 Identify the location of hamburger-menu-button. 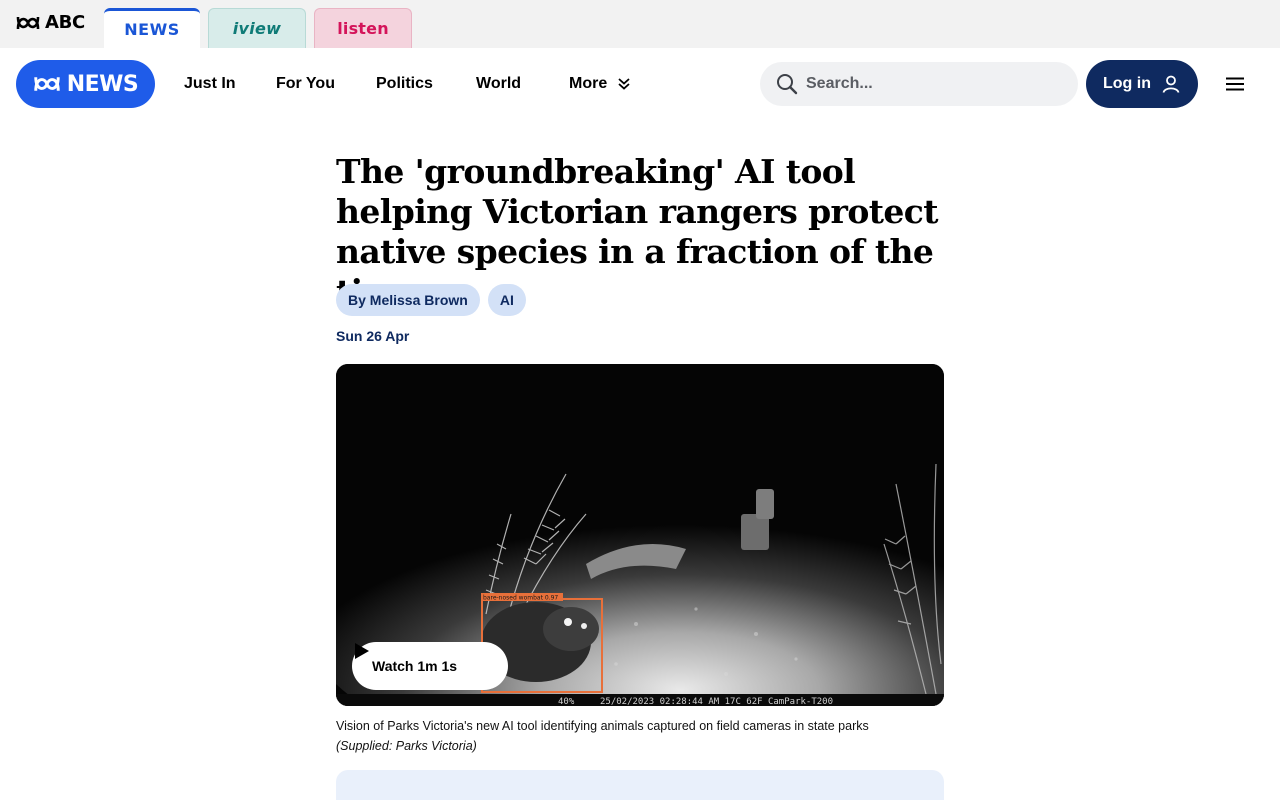
(1235, 84).